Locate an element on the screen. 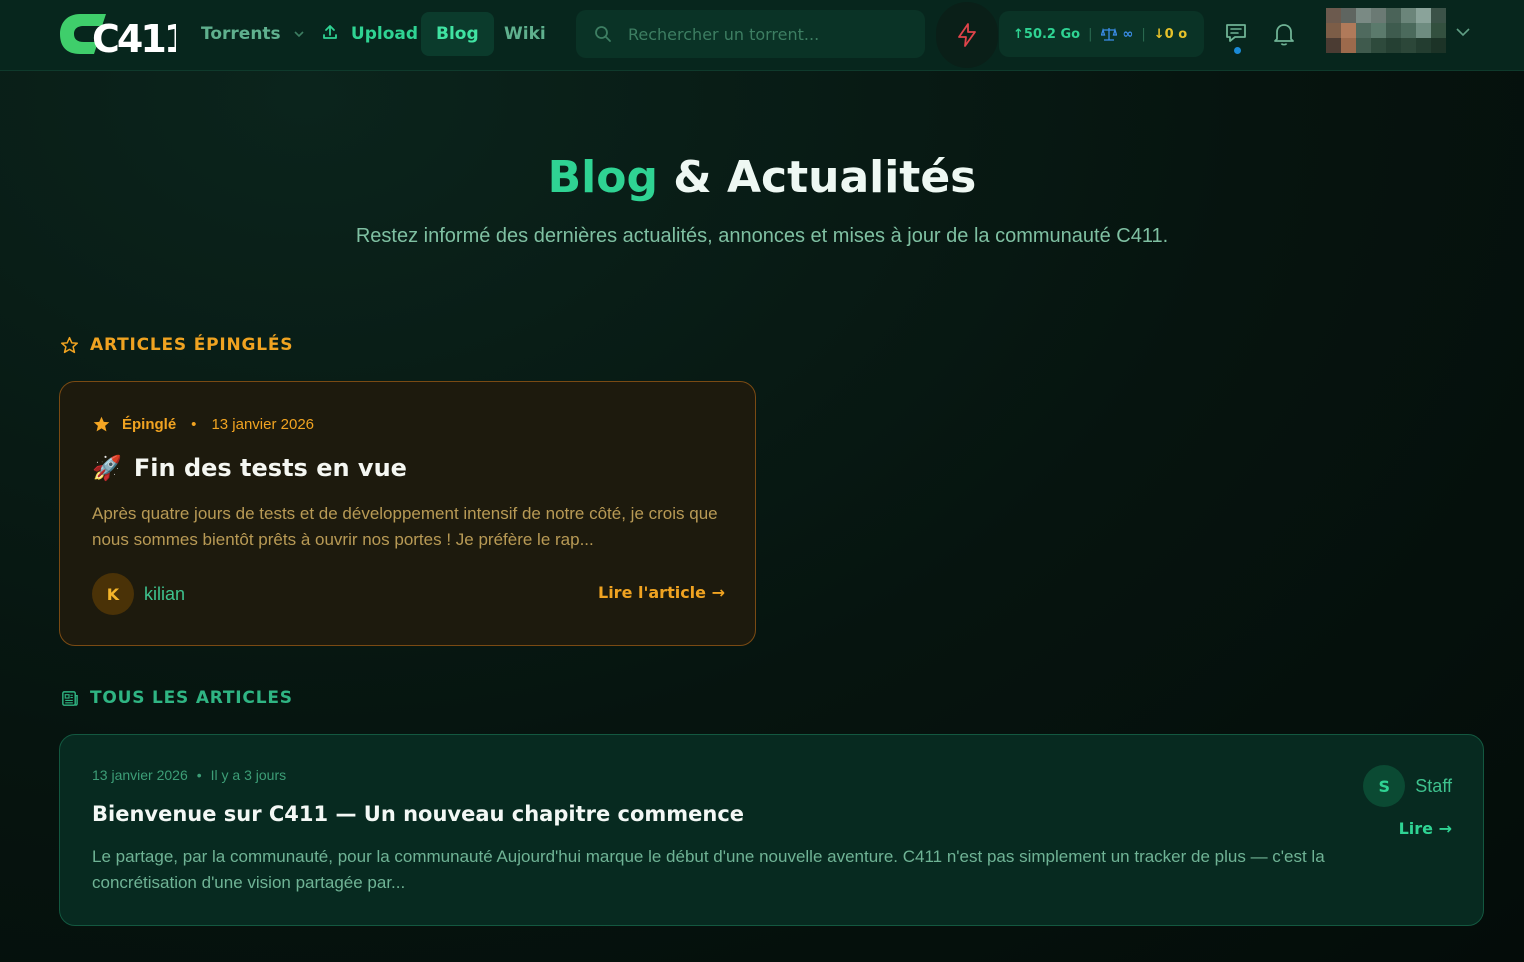  c411-logo: C411 is located at coordinates (124, 35).